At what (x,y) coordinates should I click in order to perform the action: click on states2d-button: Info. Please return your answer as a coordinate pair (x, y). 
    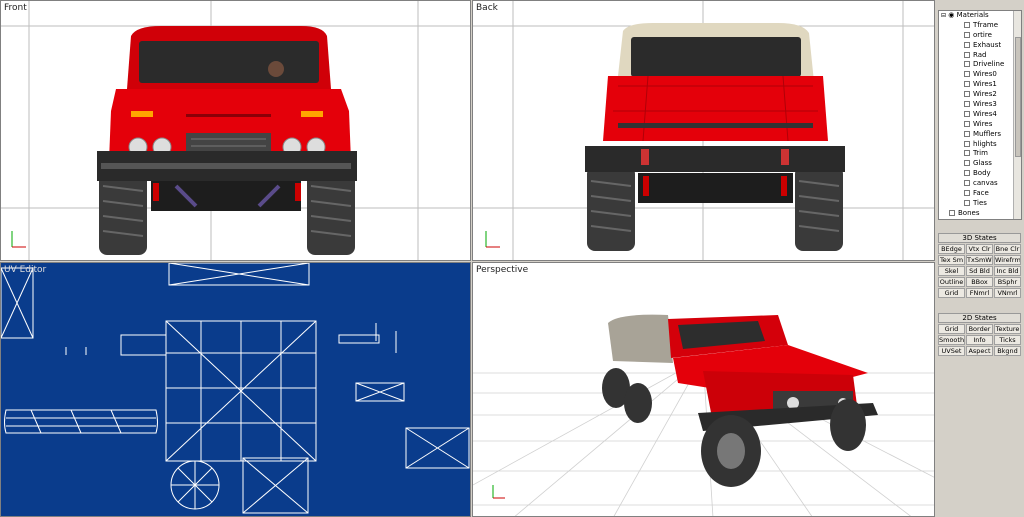
    Looking at the image, I should click on (979, 340).